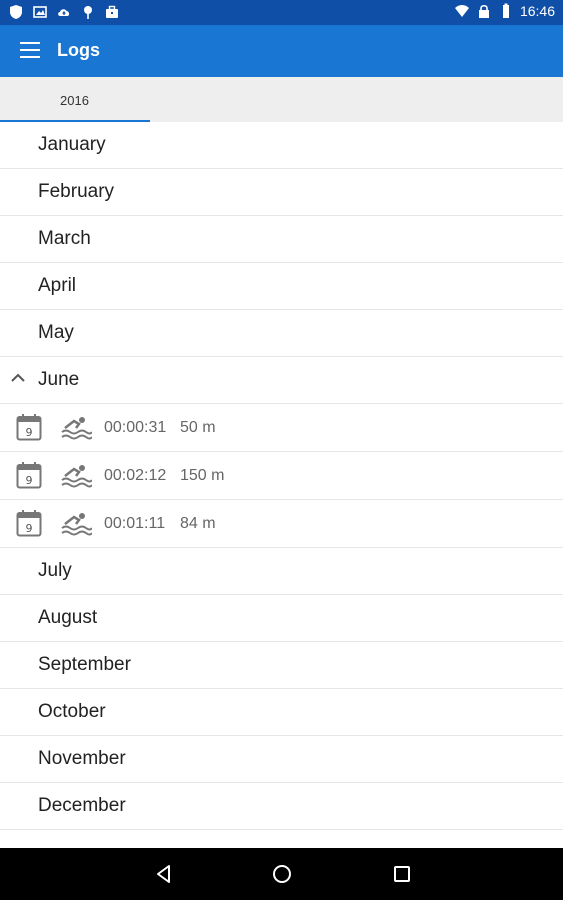  Describe the element at coordinates (537, 11) in the screenshot. I see `status-time: 16:46` at that location.